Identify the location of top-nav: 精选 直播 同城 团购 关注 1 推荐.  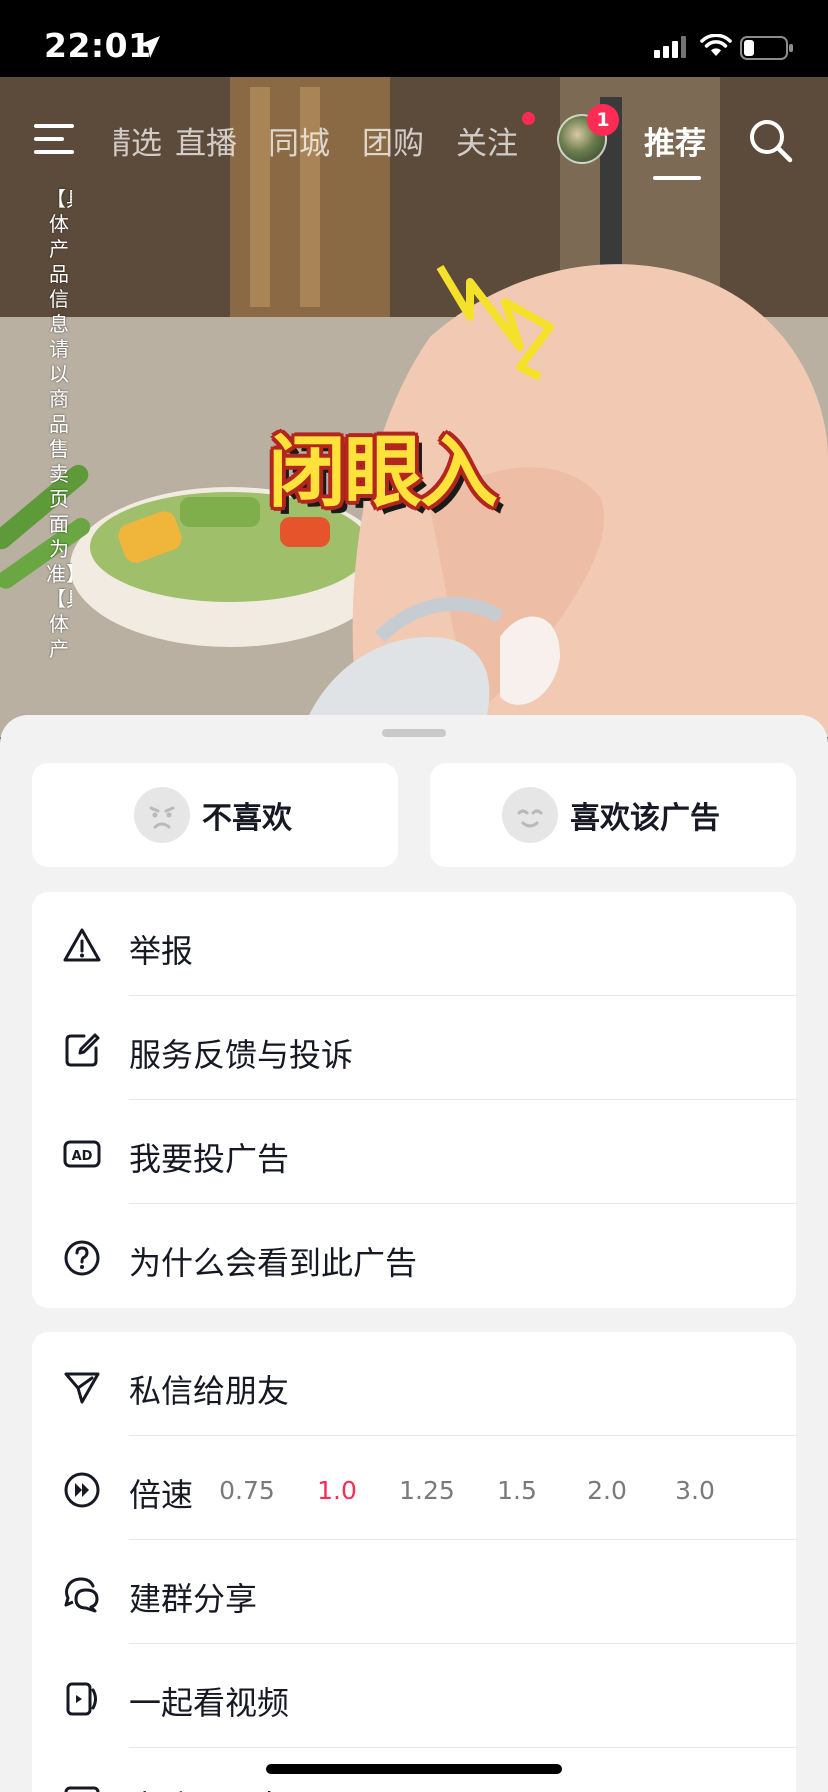
(414, 142).